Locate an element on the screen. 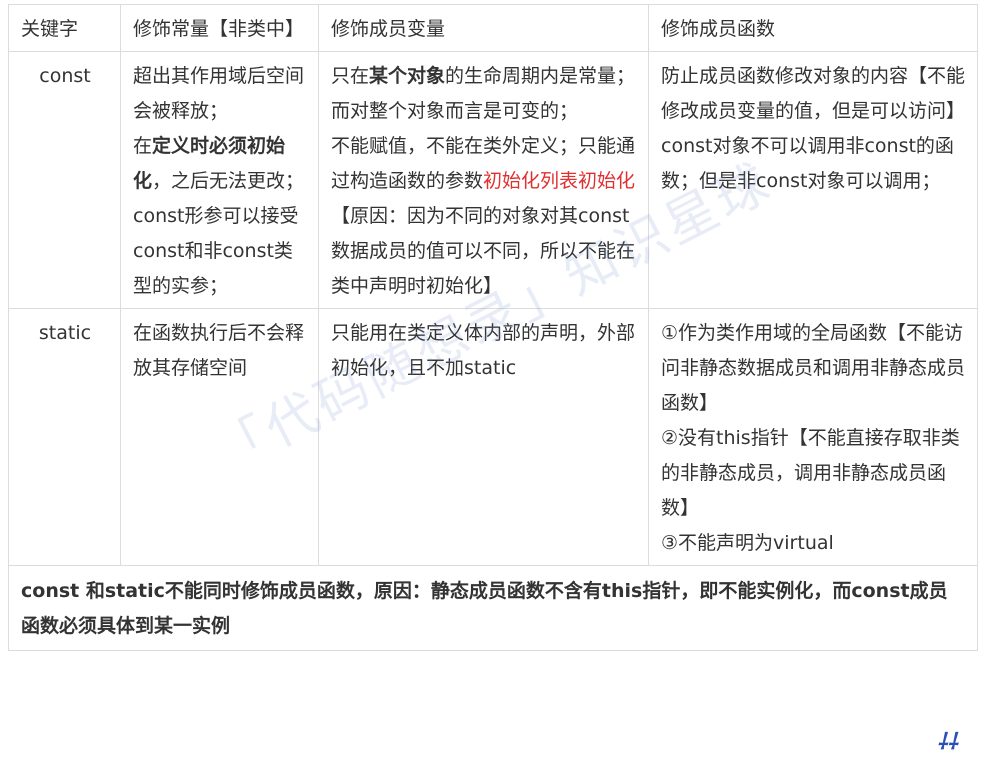  static-constant-cell: 在函数执行后不会释放其存储空间 is located at coordinates (220, 437).